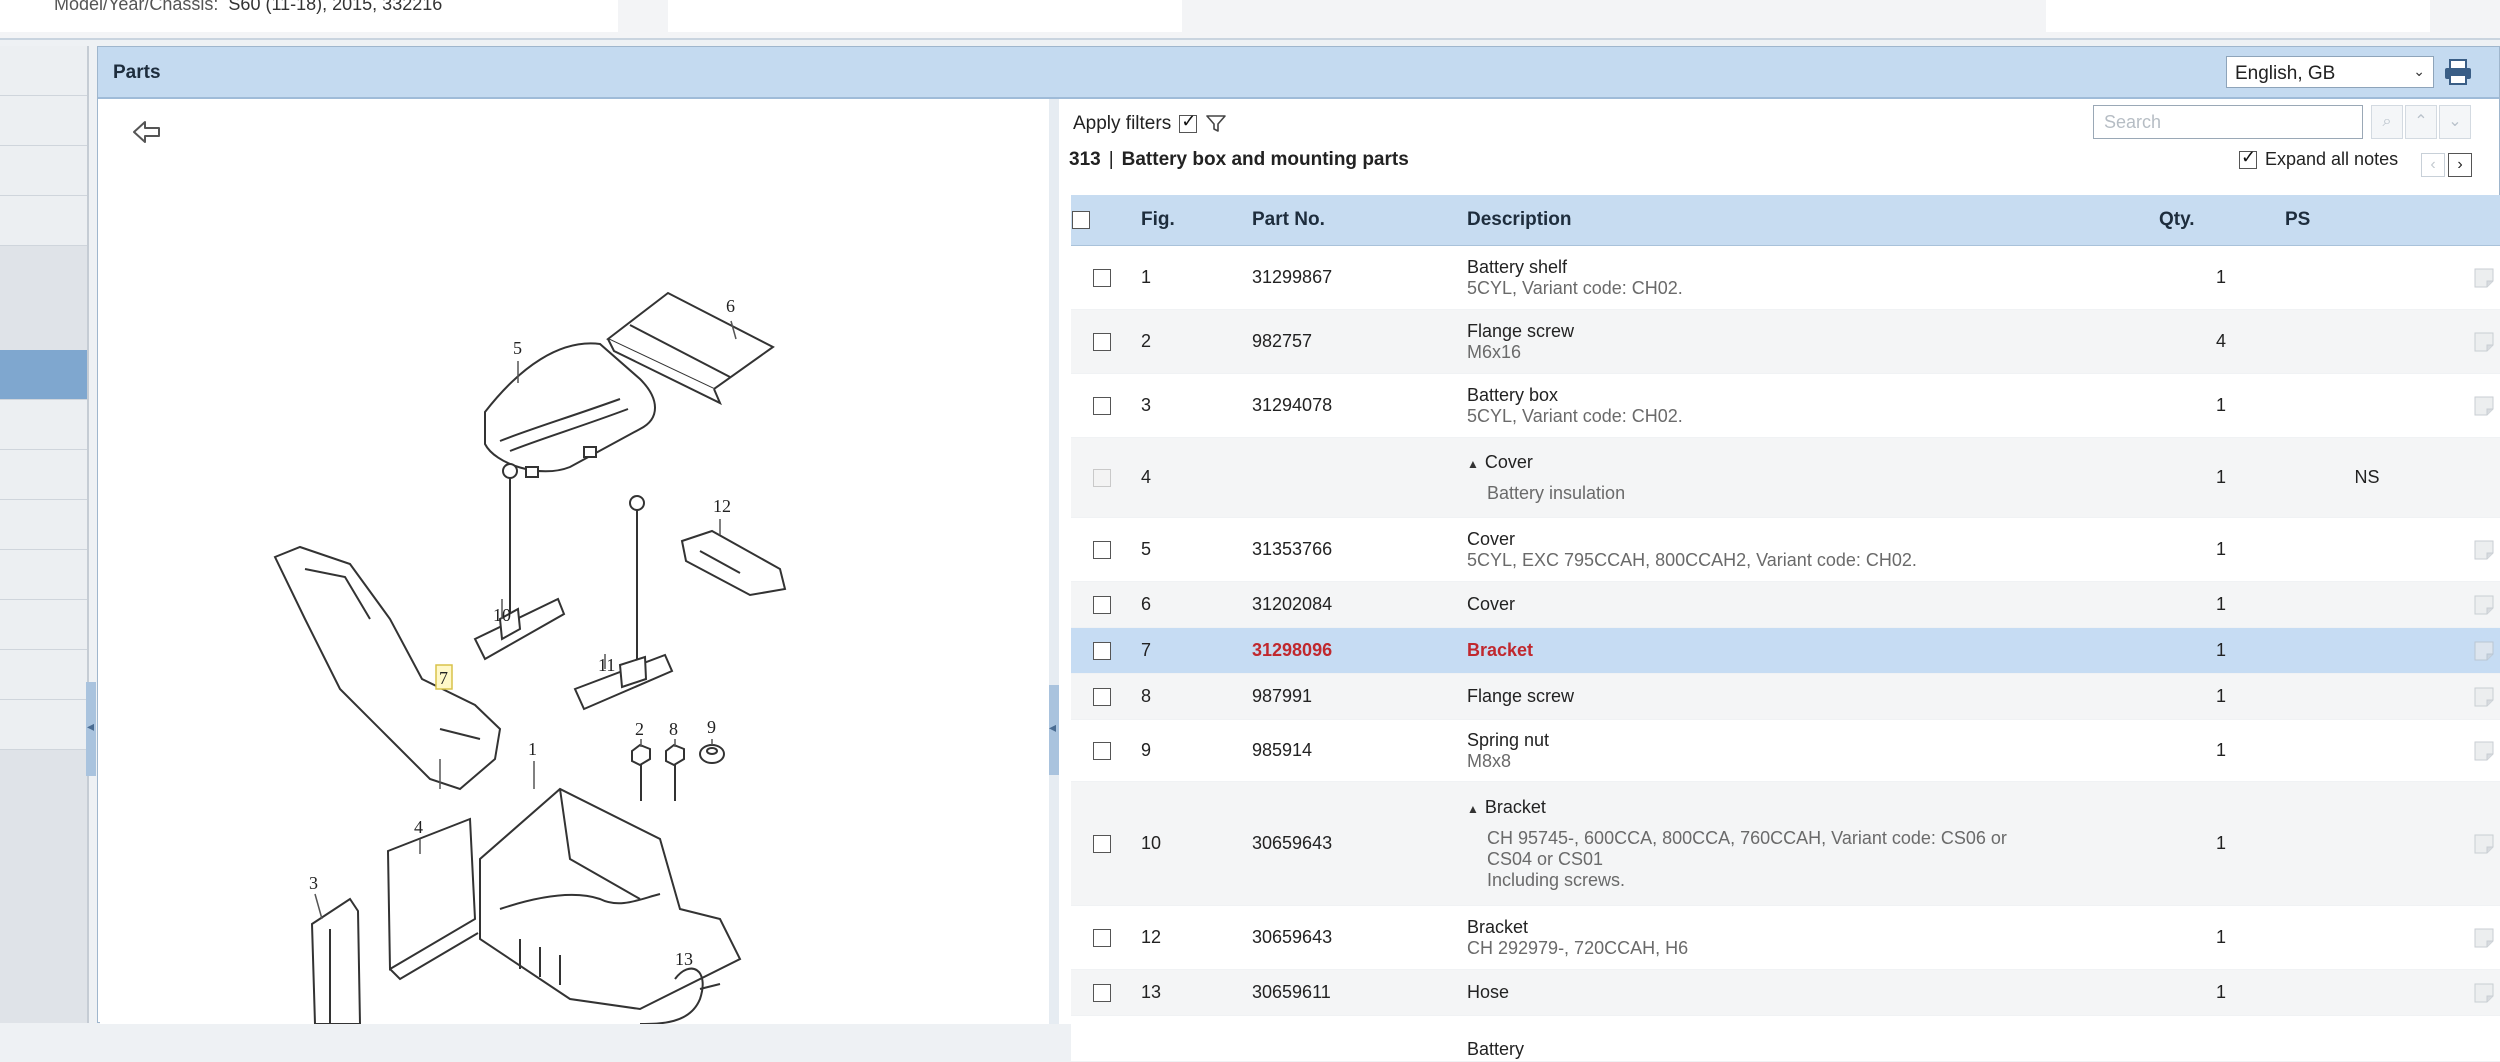 Image resolution: width=2500 pixels, height=1062 pixels. Describe the element at coordinates (1265, 159) in the screenshot. I see `group-name: Battery box and mounting parts` at that location.